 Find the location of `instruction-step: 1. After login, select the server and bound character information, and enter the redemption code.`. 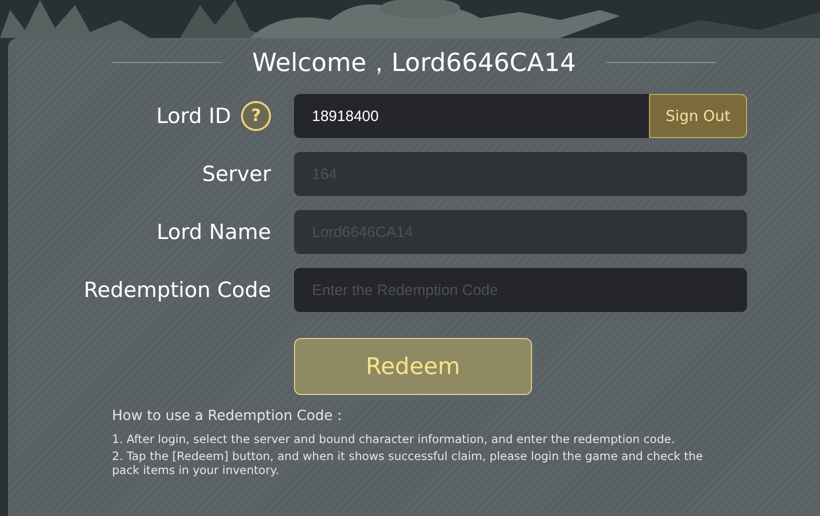

instruction-step: 1. After login, select the server and bound character information, and enter the redemption code. is located at coordinates (412, 439).